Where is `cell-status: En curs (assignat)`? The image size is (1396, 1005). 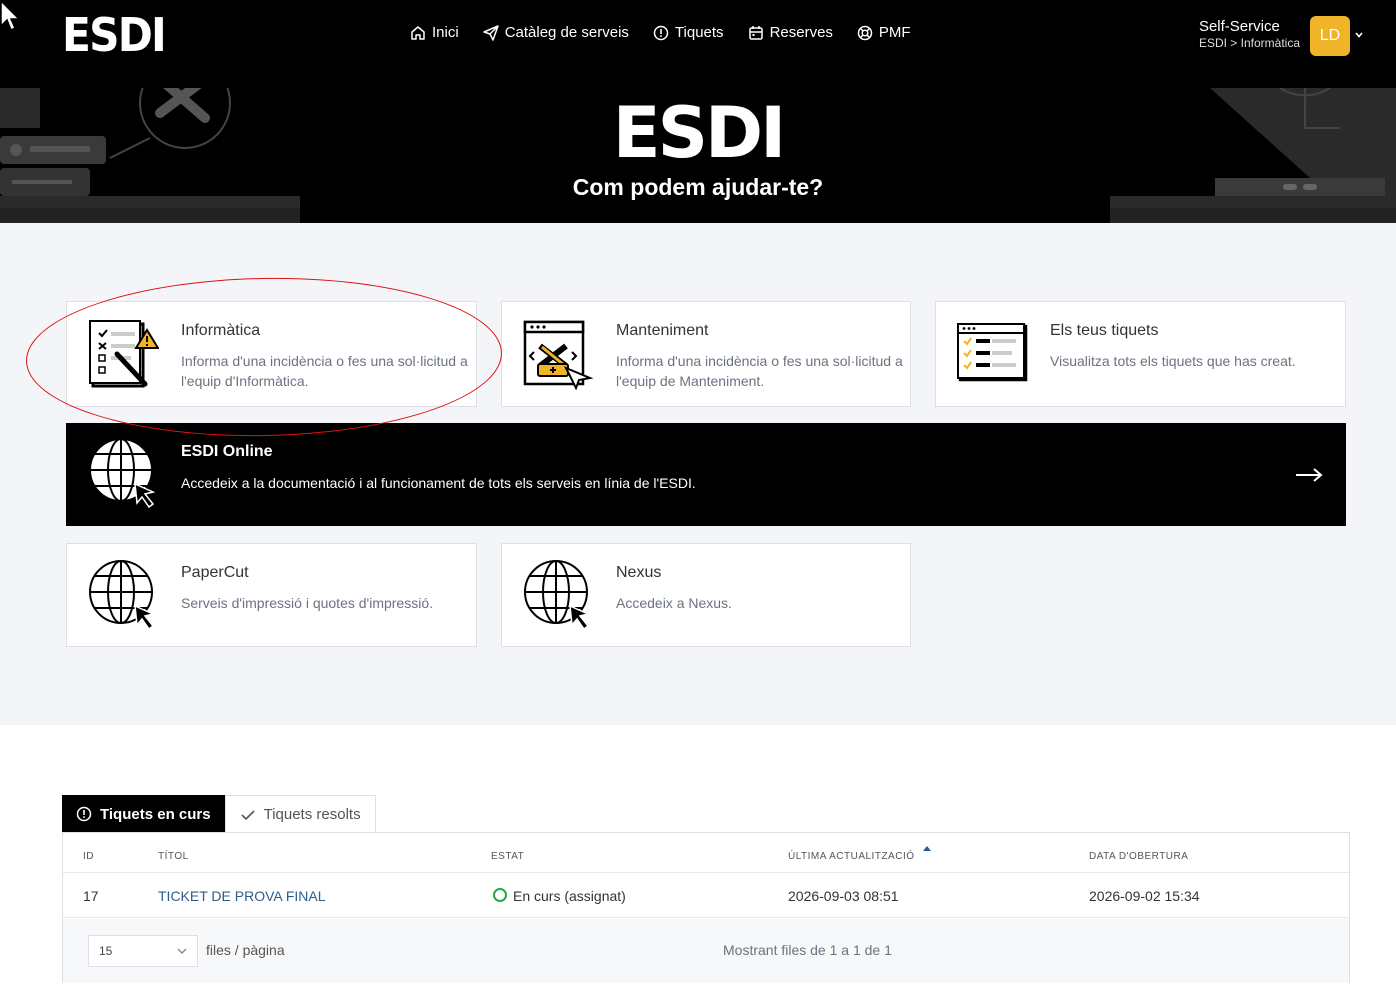
cell-status: En curs (assignat) is located at coordinates (559, 896).